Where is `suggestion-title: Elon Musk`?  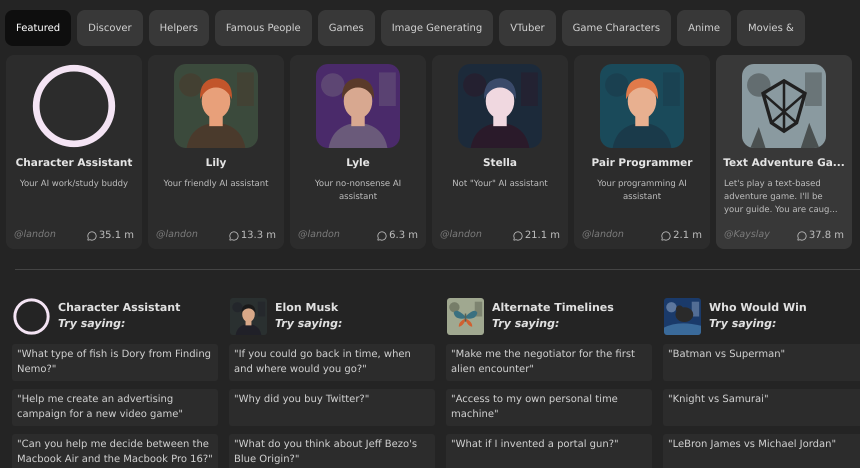
suggestion-title: Elon Musk is located at coordinates (307, 308).